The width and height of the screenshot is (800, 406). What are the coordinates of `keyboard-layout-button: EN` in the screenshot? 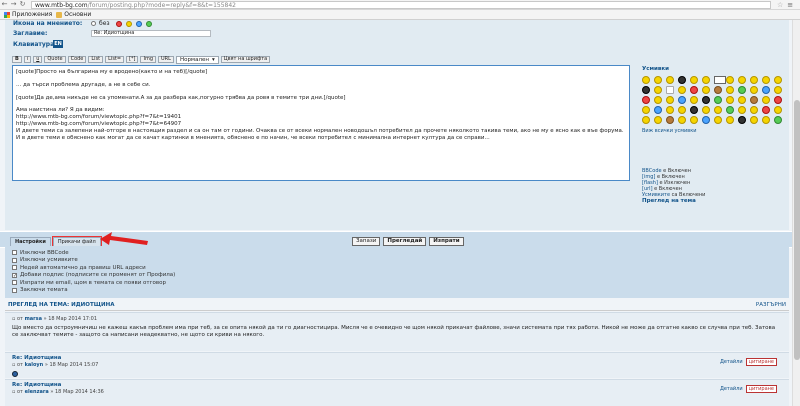 It's located at (58, 44).